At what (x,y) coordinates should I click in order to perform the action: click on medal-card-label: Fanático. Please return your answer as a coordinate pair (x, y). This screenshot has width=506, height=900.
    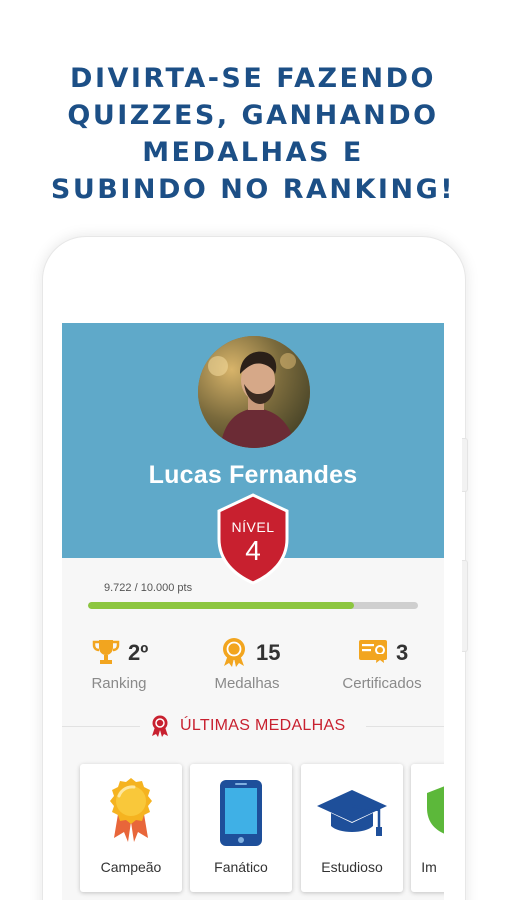
    Looking at the image, I should click on (241, 867).